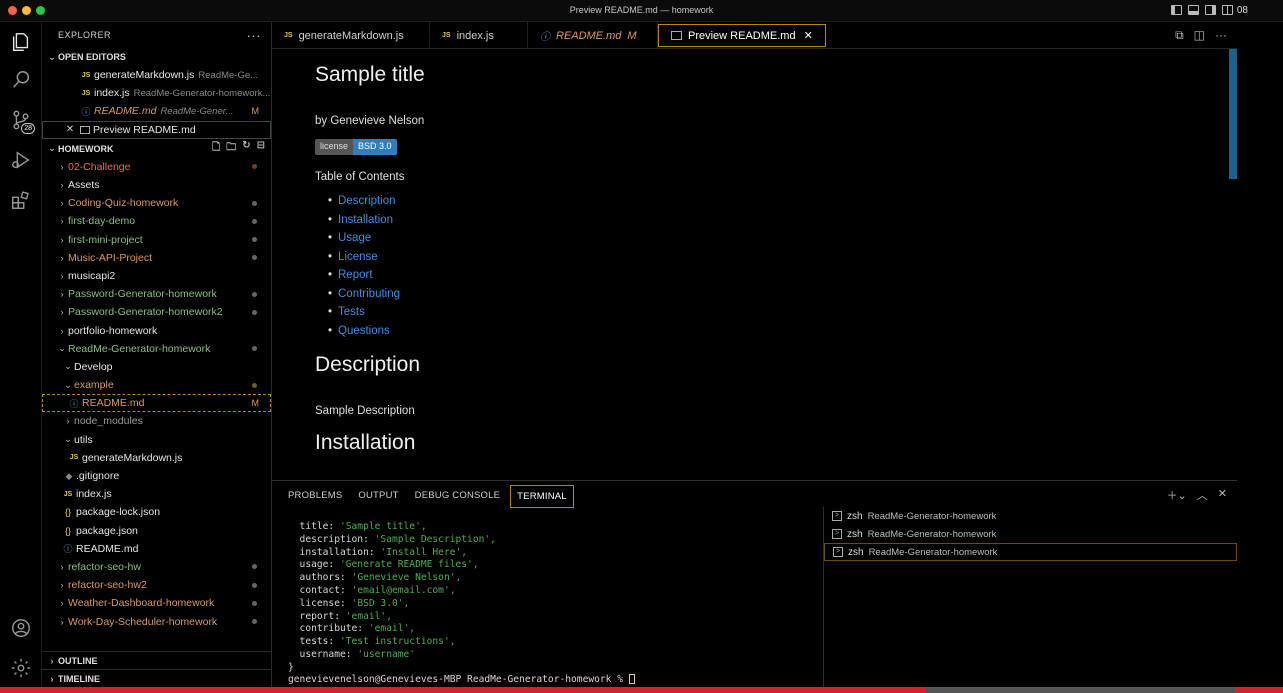 This screenshot has height=693, width=1283. What do you see at coordinates (457, 496) in the screenshot?
I see `tab-debug-console: DEBUG CONSOLE` at bounding box center [457, 496].